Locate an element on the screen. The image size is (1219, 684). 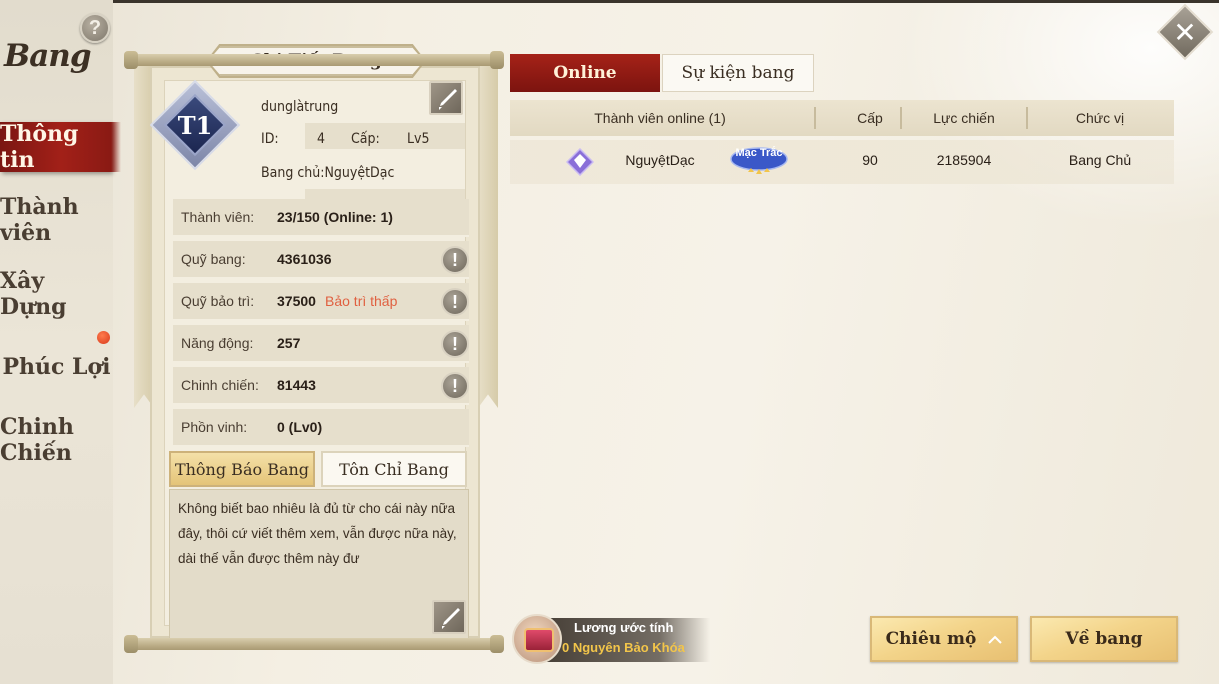
sidebar-title: Bang is located at coordinates (48, 56).